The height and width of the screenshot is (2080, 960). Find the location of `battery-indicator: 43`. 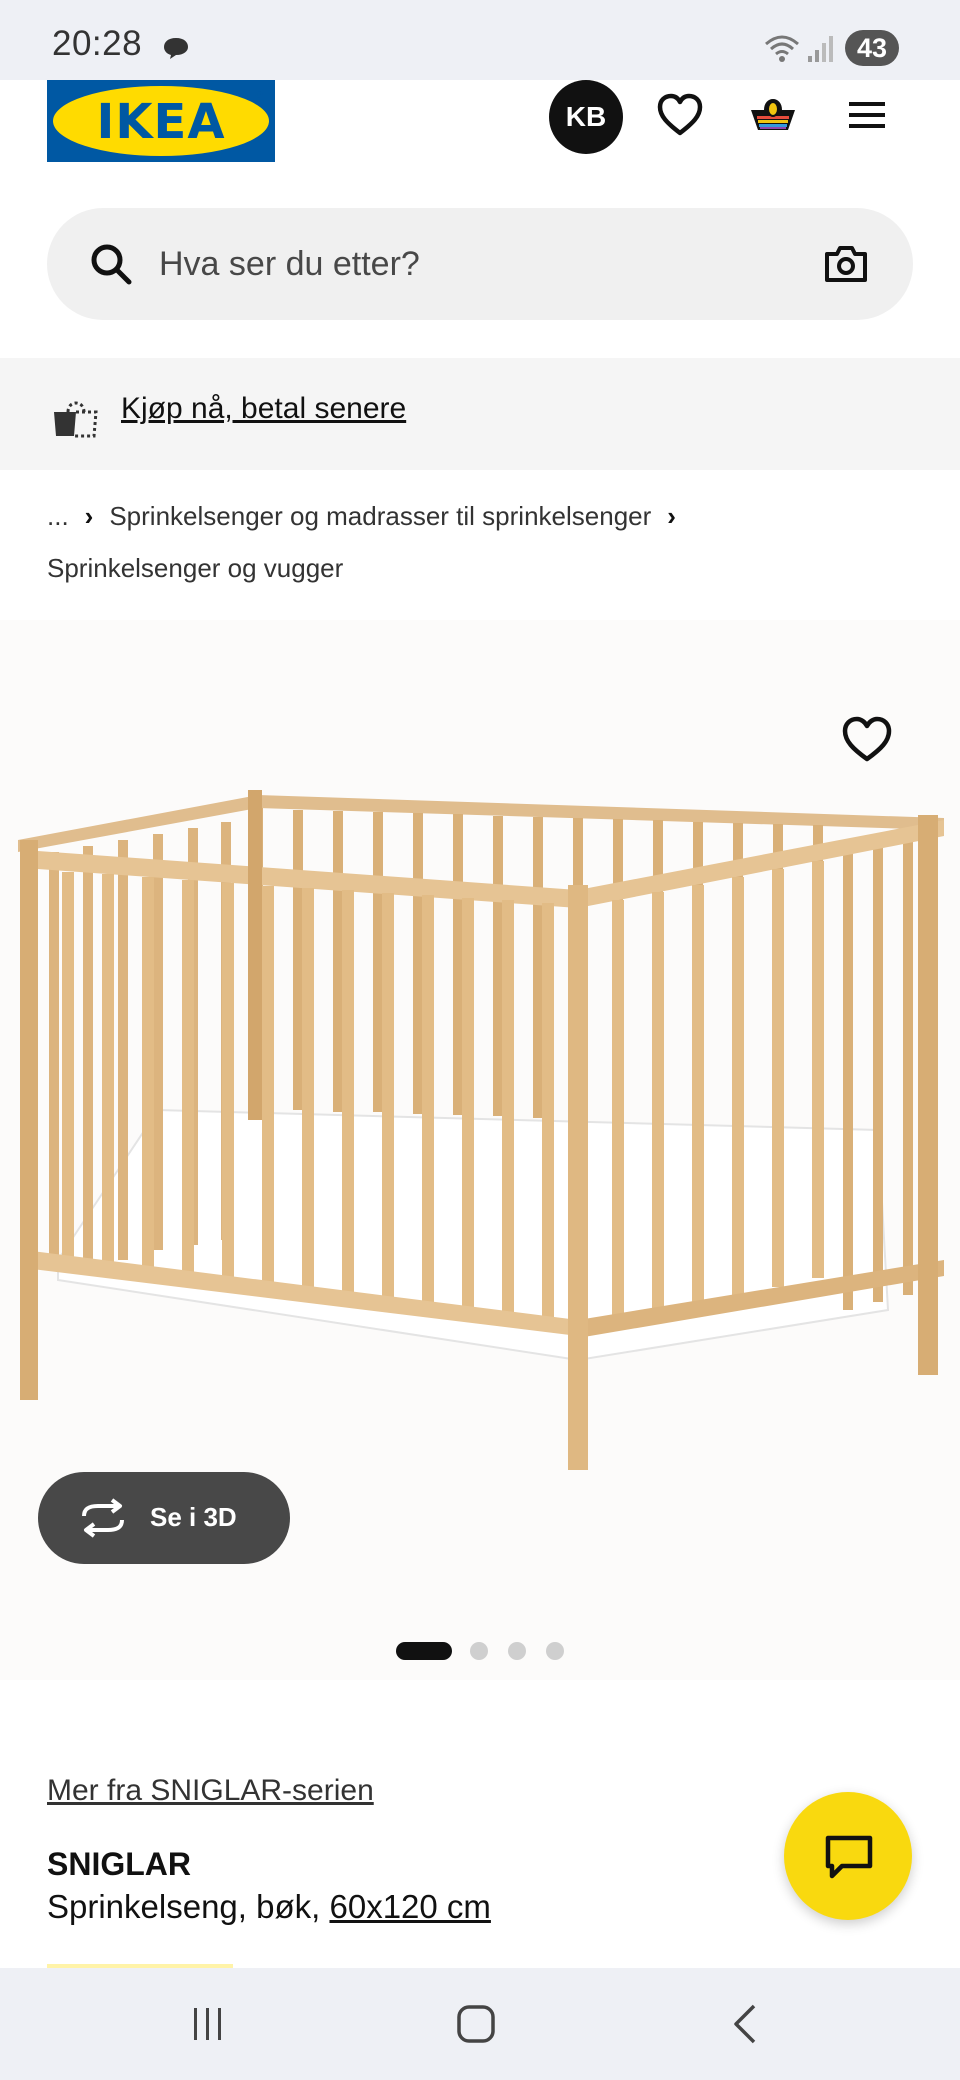

battery-indicator: 43 is located at coordinates (872, 48).